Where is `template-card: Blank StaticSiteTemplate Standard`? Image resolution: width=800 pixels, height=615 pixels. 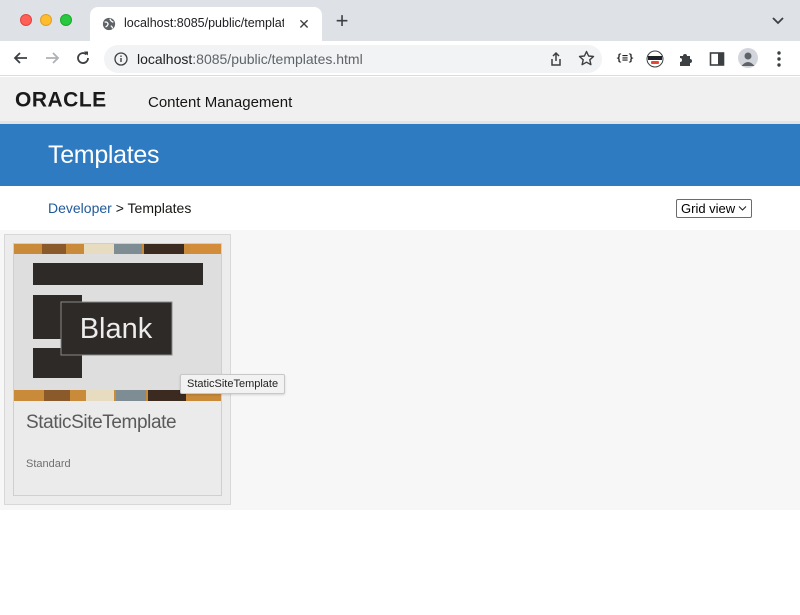
template-card: Blank StaticSiteTemplate Standard is located at coordinates (117, 369).